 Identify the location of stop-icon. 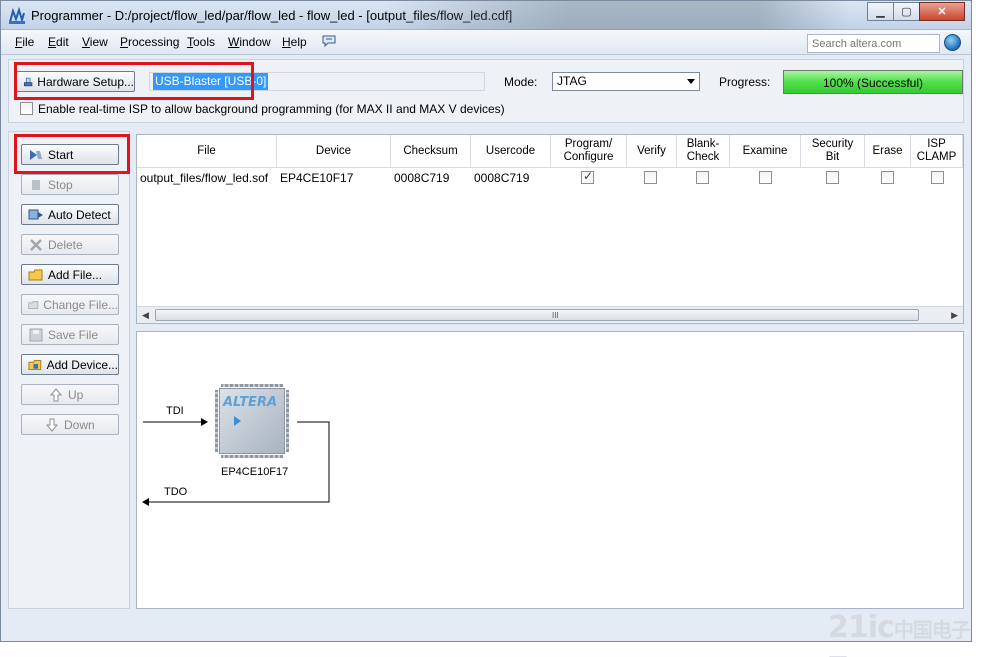
(36, 184).